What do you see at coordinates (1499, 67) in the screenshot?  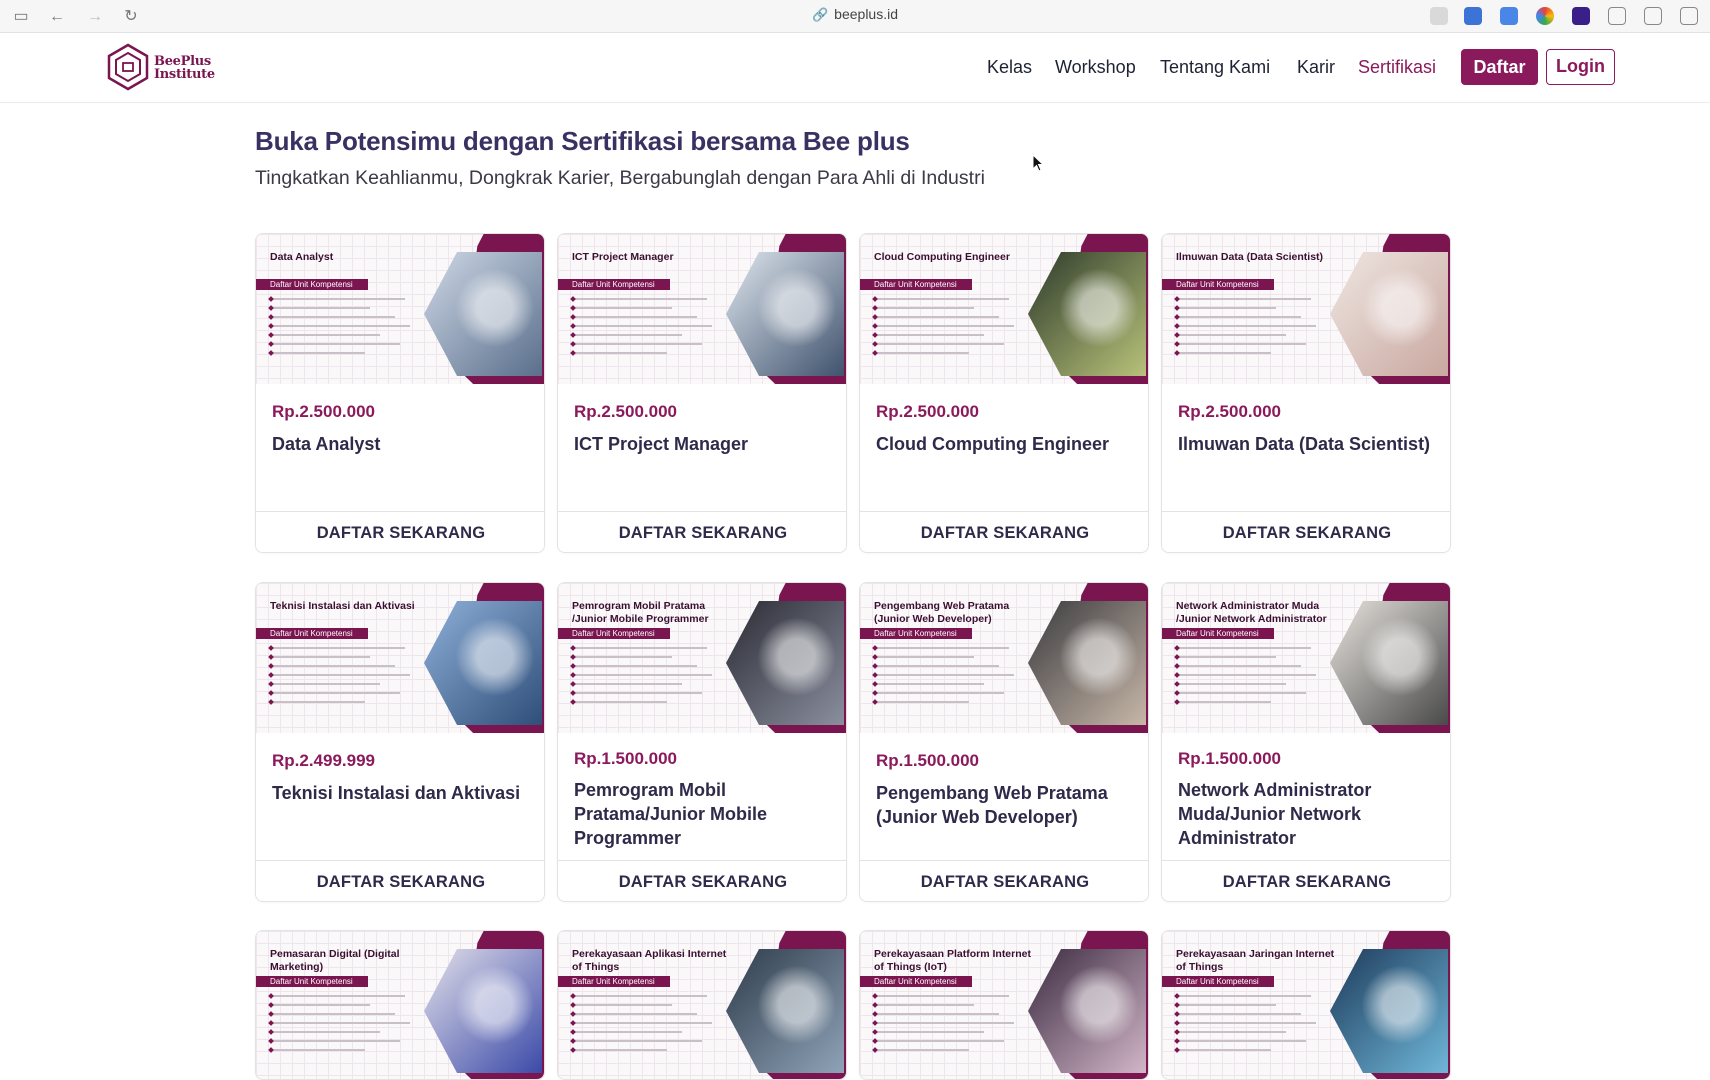 I see `register-button: Daftar` at bounding box center [1499, 67].